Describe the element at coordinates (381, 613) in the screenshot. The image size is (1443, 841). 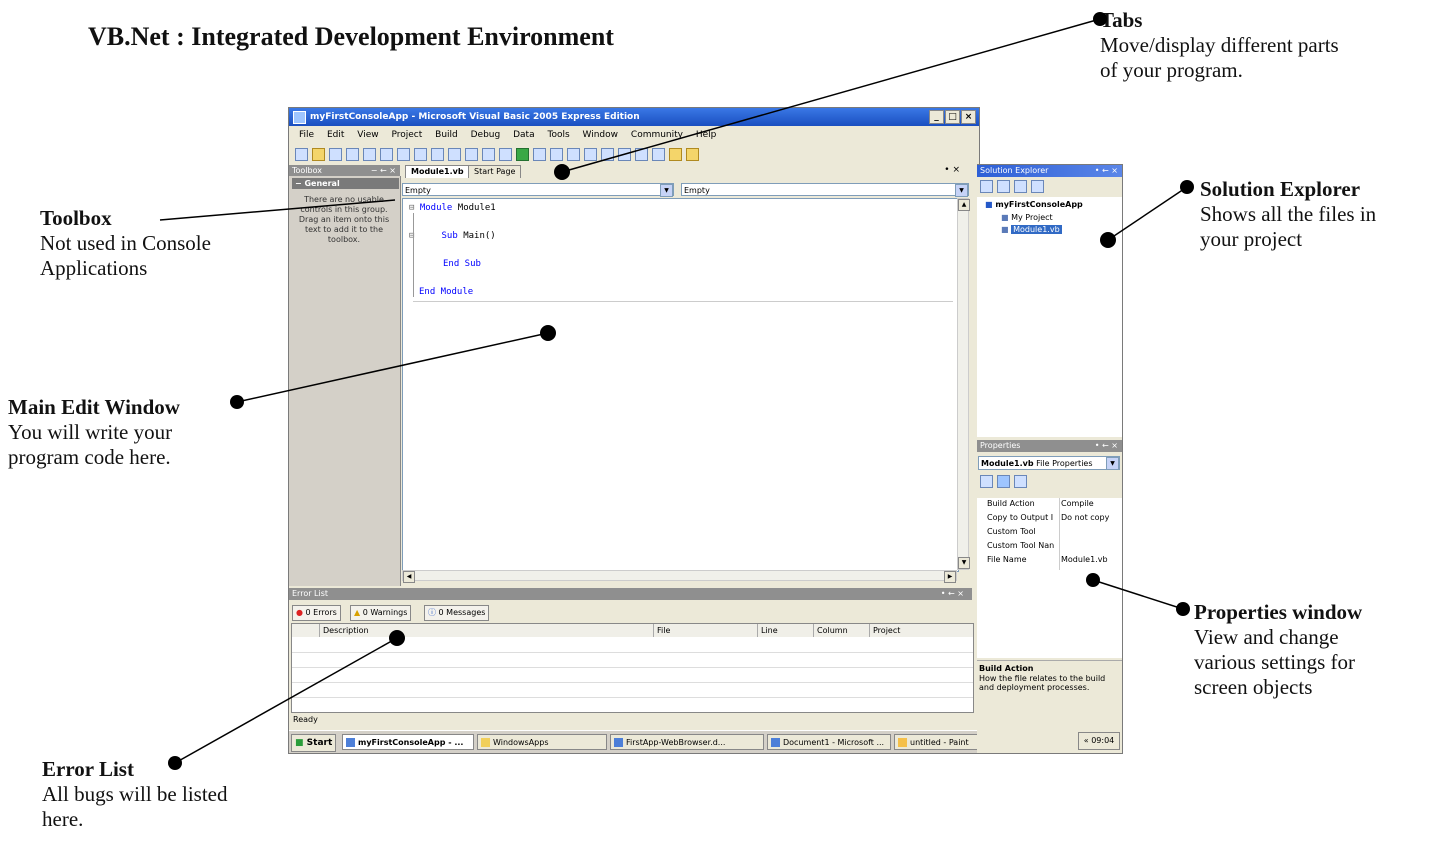
I see `warnings-filter-button: ▲ 0 Warnings` at that location.